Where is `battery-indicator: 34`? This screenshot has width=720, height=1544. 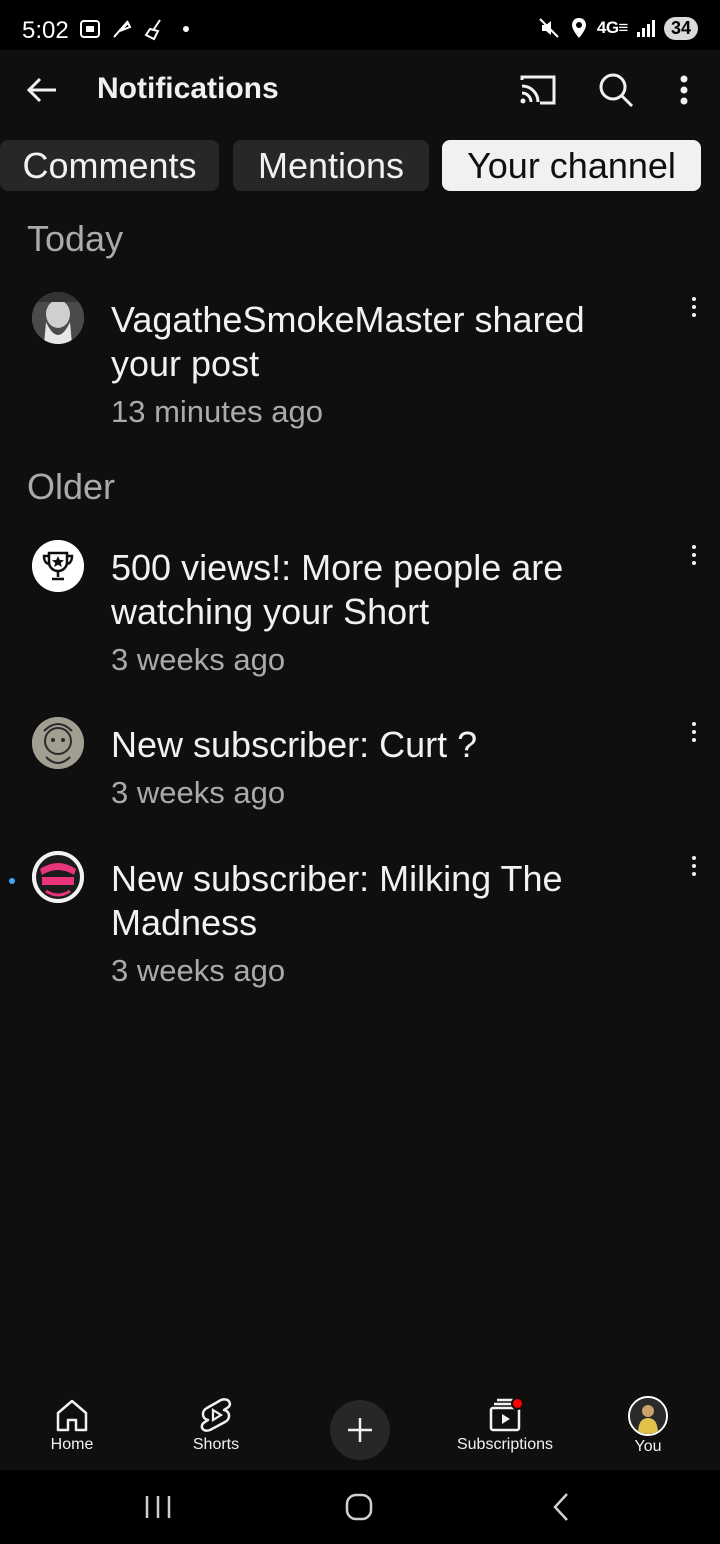 battery-indicator: 34 is located at coordinates (680, 28).